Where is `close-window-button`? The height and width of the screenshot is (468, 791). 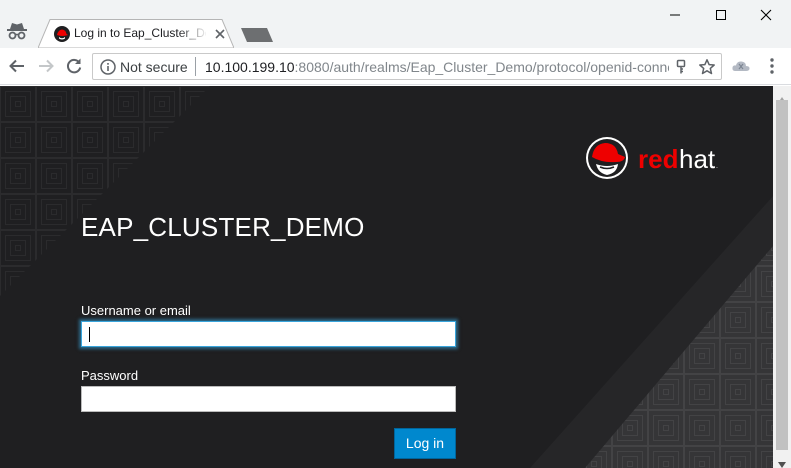
close-window-button is located at coordinates (766, 15).